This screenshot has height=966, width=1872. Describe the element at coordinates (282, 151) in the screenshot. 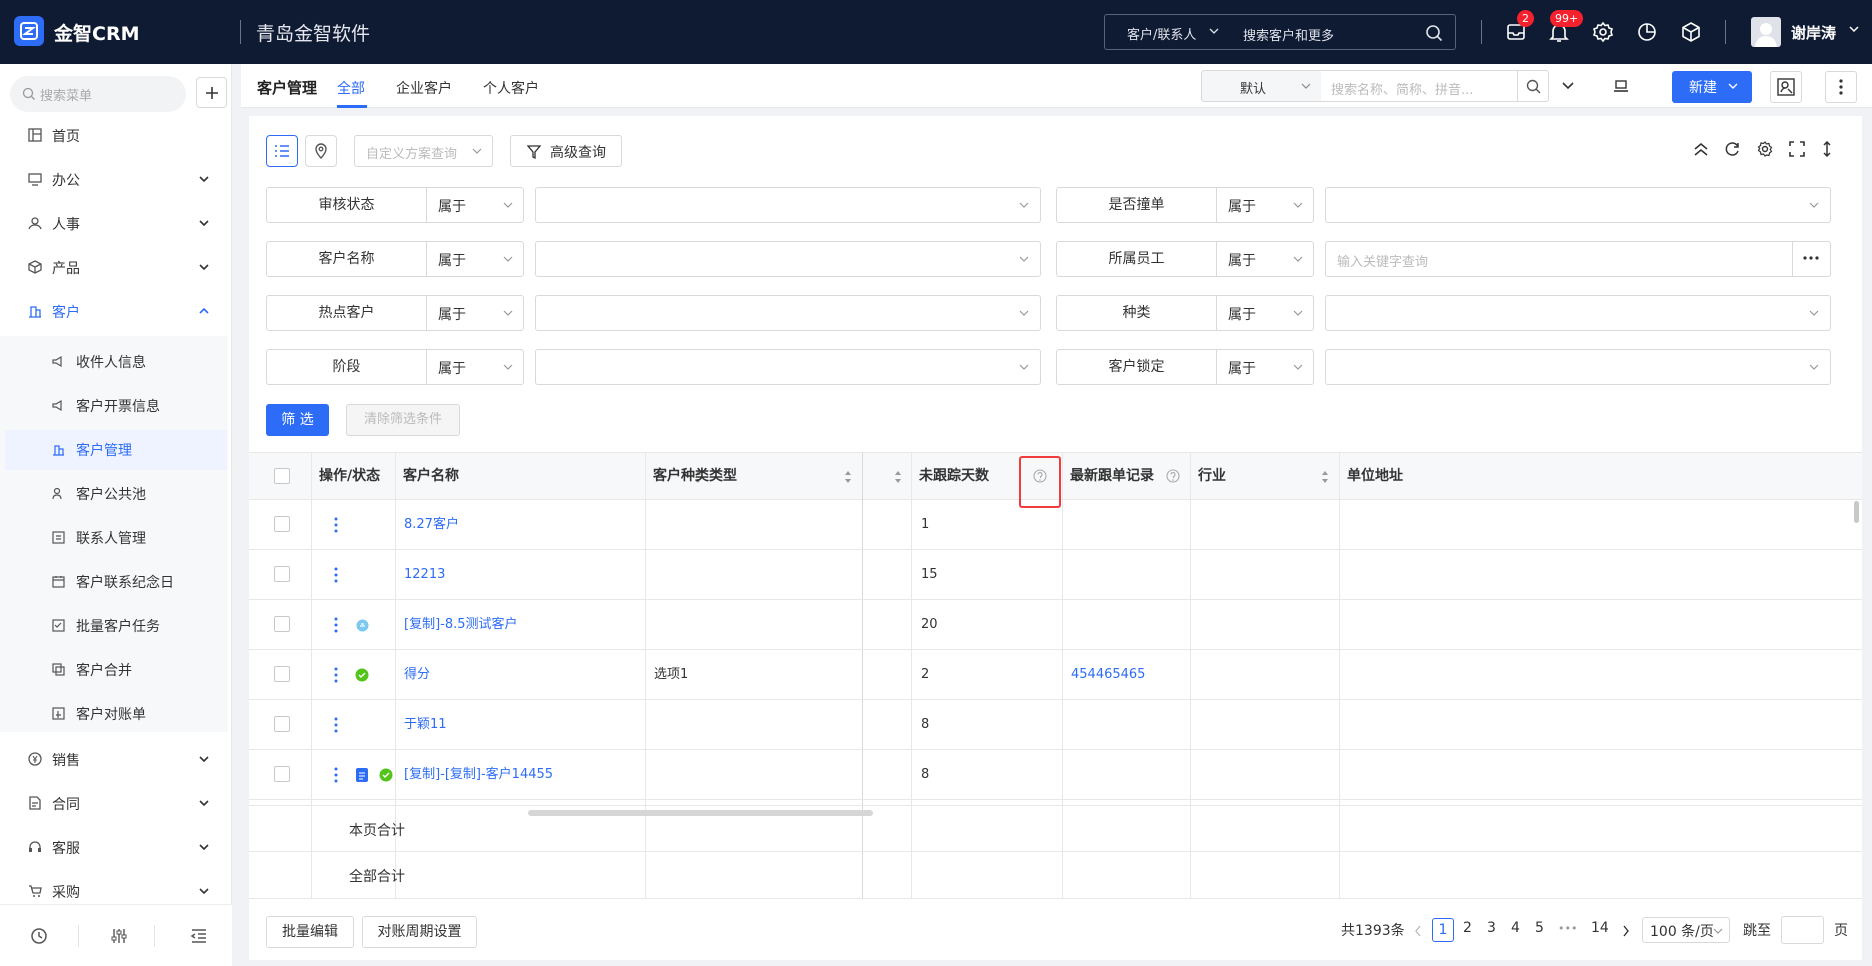

I see `list-view-button` at that location.